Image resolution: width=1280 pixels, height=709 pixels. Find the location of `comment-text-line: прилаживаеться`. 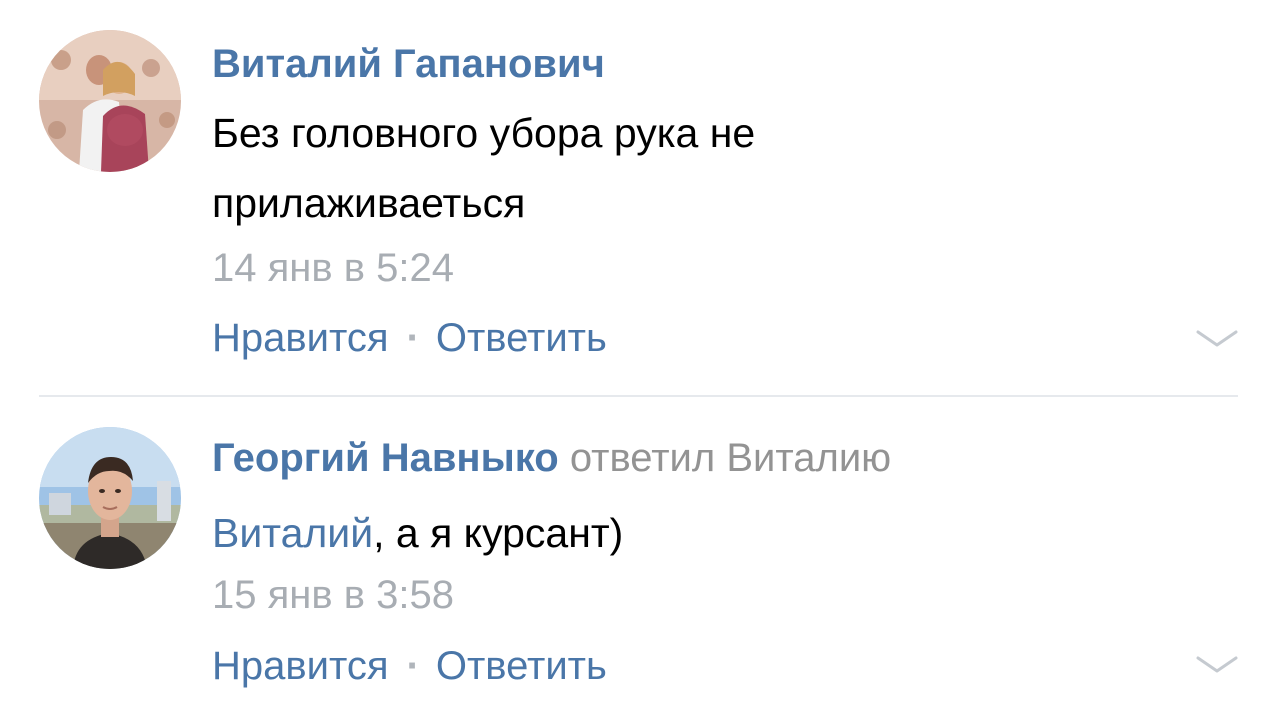

comment-text-line: прилаживаеться is located at coordinates (369, 203).